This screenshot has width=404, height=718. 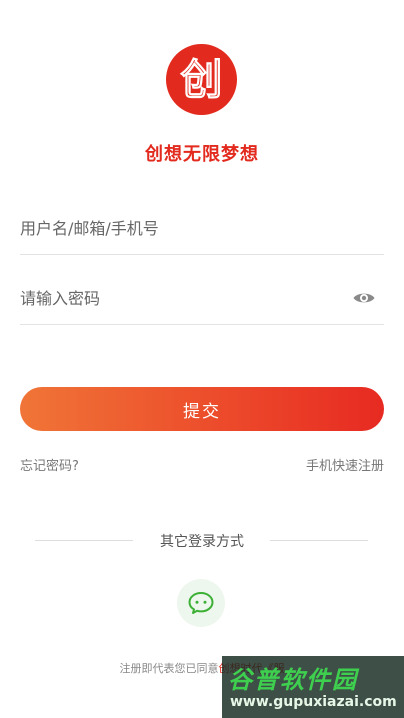 What do you see at coordinates (169, 668) in the screenshot?
I see `agreement-prefix: 注册即代表您已同意` at bounding box center [169, 668].